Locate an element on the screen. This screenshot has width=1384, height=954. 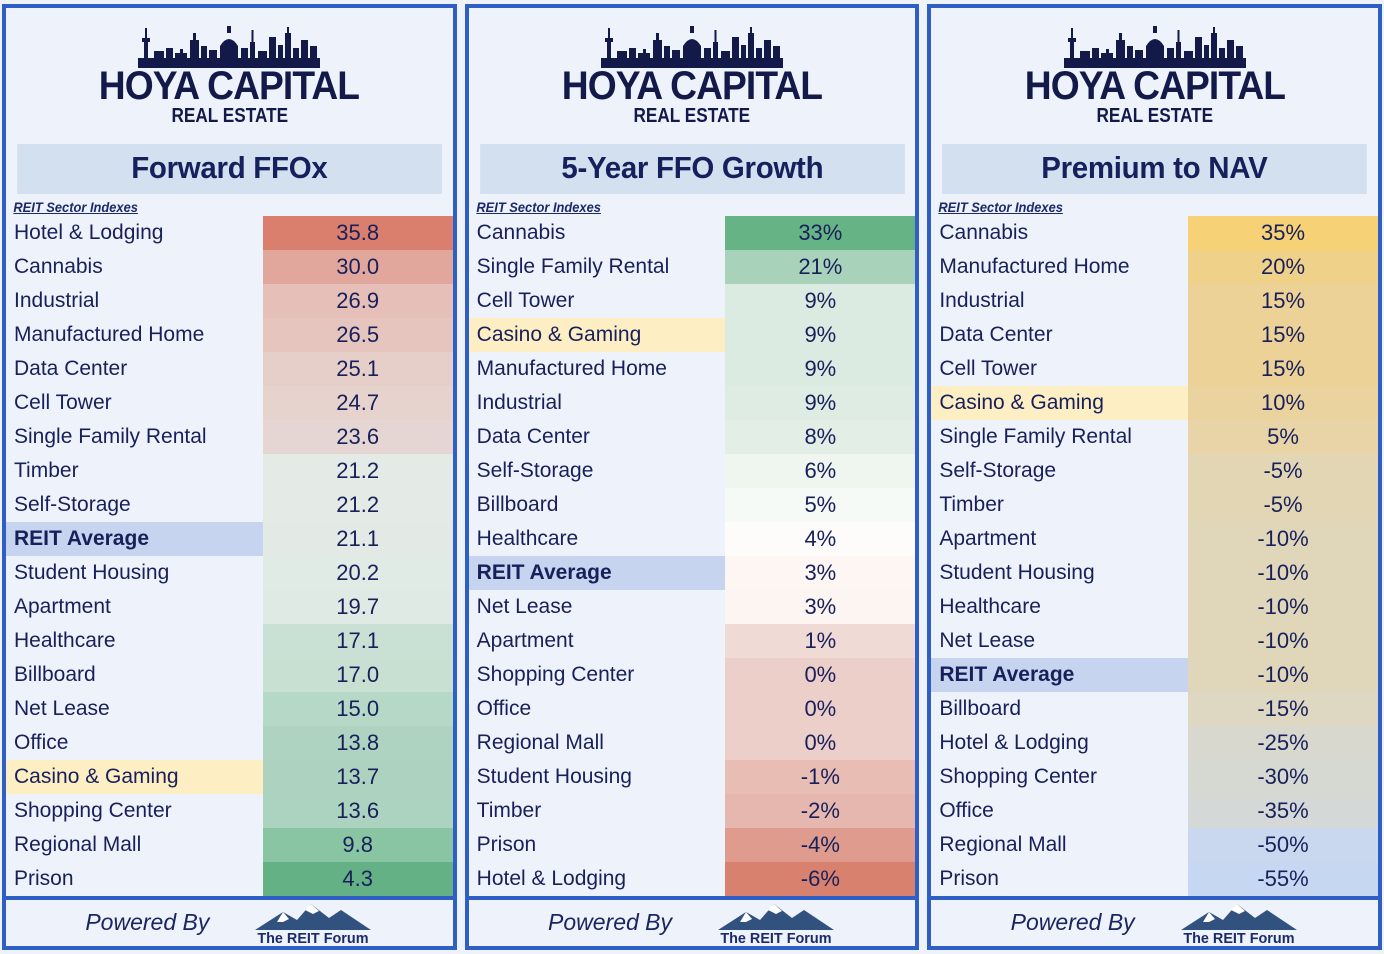
table-row: Single Family Rental 5% is located at coordinates (1155, 436).